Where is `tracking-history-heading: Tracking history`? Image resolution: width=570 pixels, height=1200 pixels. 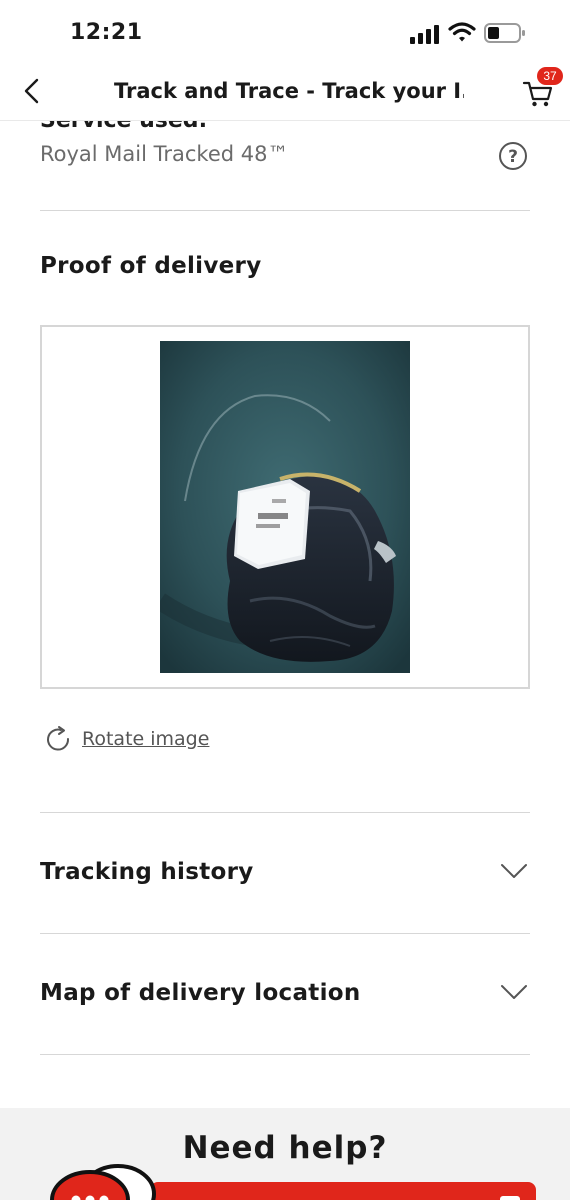 tracking-history-heading: Tracking history is located at coordinates (147, 872).